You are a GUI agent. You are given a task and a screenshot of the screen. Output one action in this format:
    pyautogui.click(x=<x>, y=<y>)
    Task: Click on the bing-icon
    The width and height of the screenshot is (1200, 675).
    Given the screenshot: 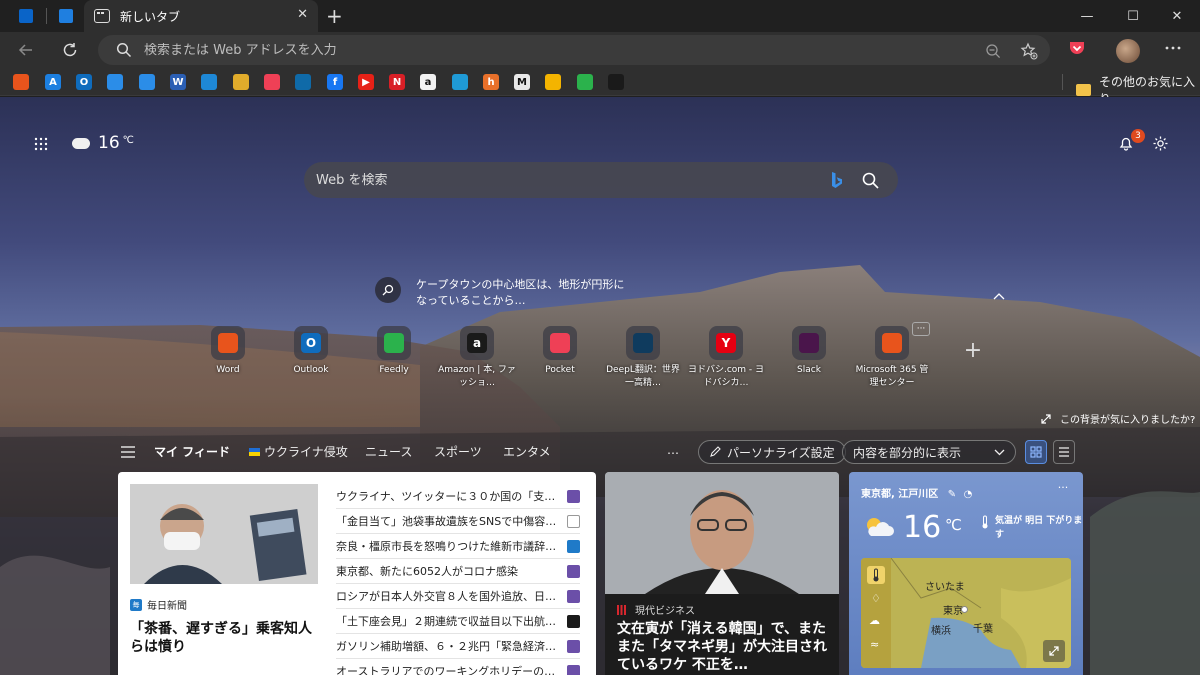 What is the action you would take?
    pyautogui.click(x=837, y=180)
    